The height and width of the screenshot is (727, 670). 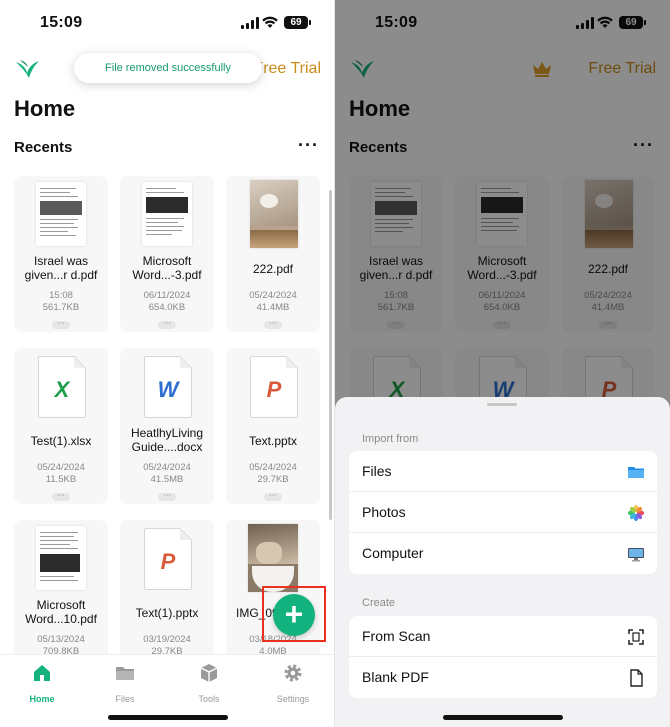 What do you see at coordinates (390, 439) in the screenshot?
I see `import-section-title: Import from` at bounding box center [390, 439].